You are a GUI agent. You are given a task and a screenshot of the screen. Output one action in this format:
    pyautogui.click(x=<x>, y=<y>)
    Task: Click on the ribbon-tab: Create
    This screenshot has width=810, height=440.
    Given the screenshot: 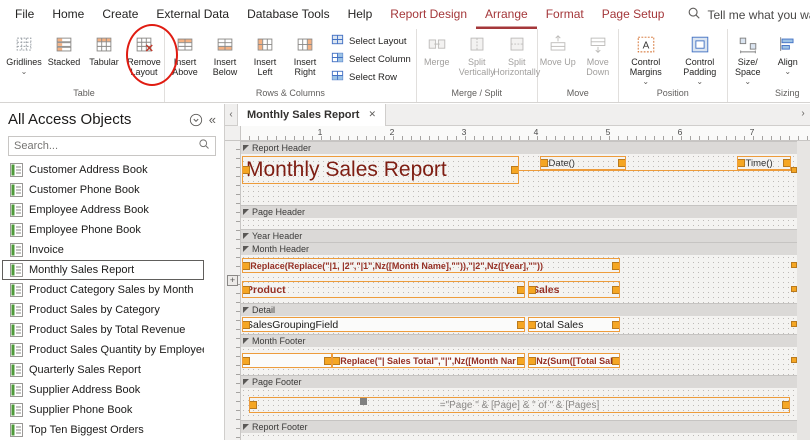 What is the action you would take?
    pyautogui.click(x=120, y=14)
    